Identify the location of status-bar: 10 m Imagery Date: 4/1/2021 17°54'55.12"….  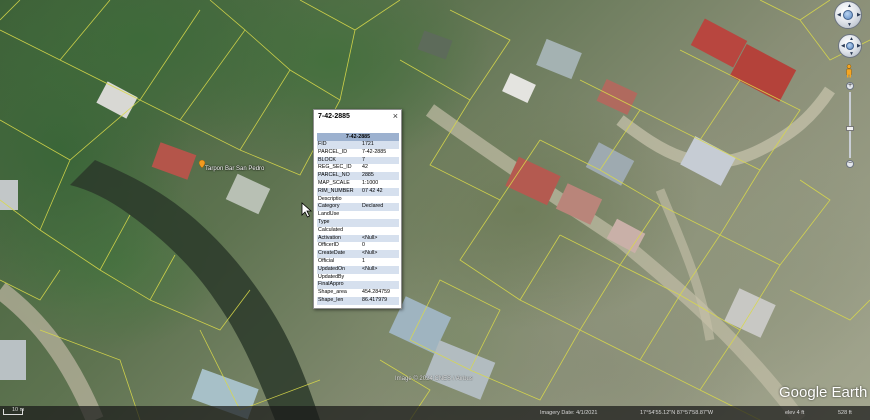
(435, 413).